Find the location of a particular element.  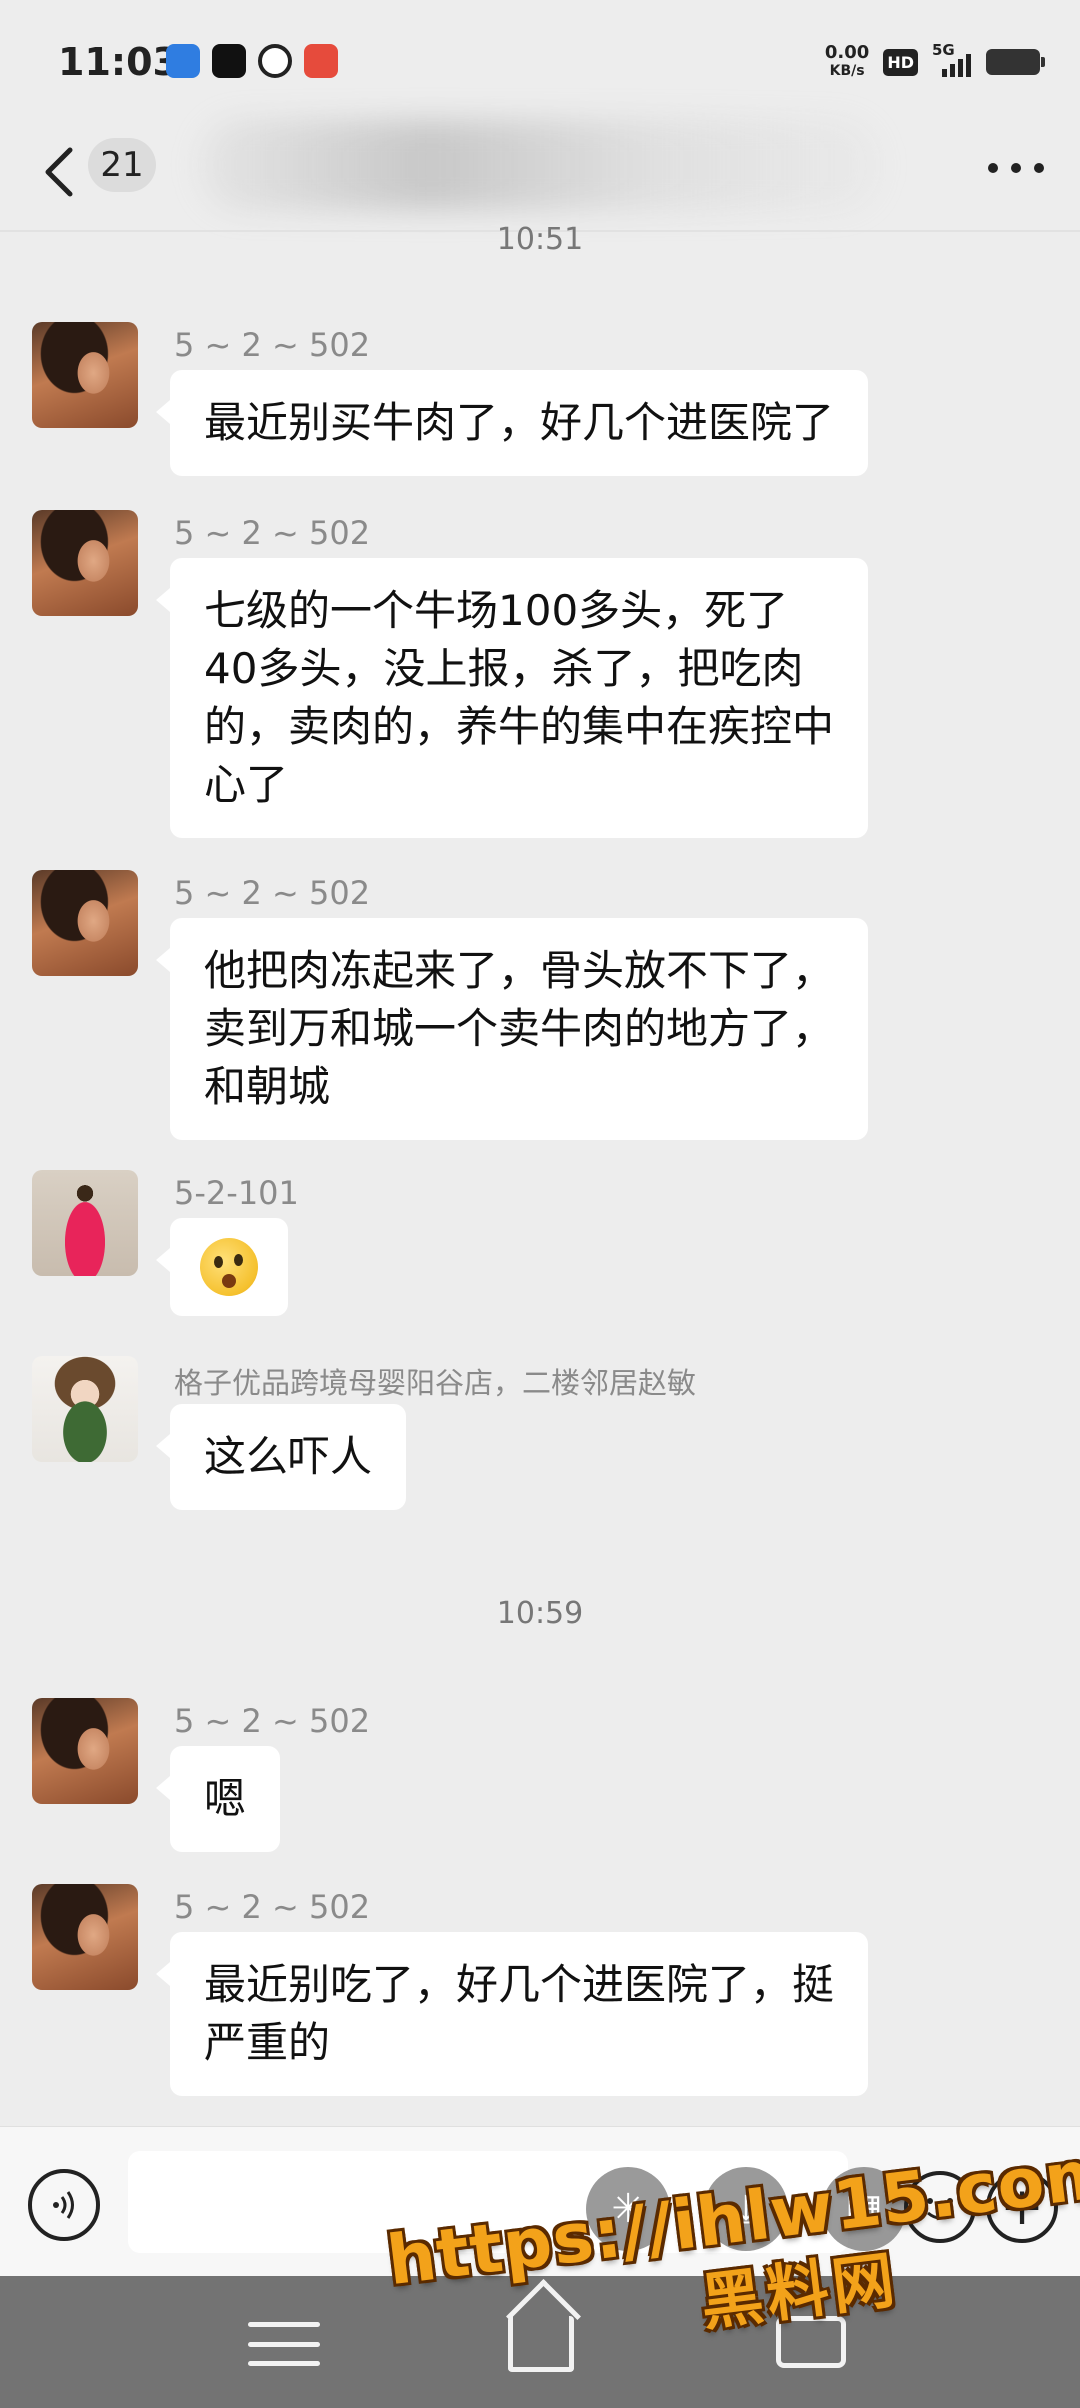

status-indicators: 0.00 KB/s HD 5G is located at coordinates (935, 60).